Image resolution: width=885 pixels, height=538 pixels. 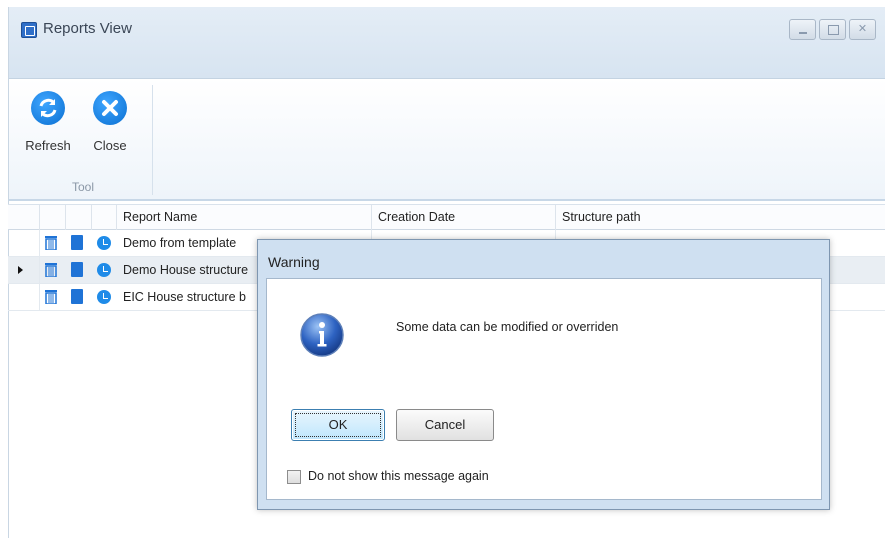 I want to click on window-title: Reports View, so click(x=87, y=28).